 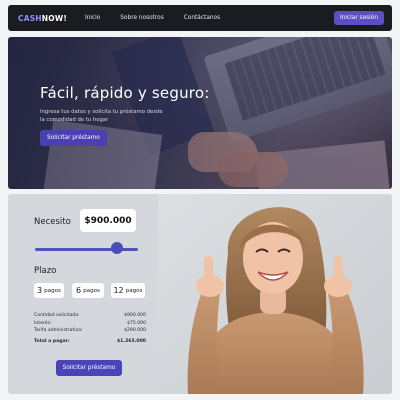 I want to click on summary-row: Interés: $75.000, so click(x=90, y=324).